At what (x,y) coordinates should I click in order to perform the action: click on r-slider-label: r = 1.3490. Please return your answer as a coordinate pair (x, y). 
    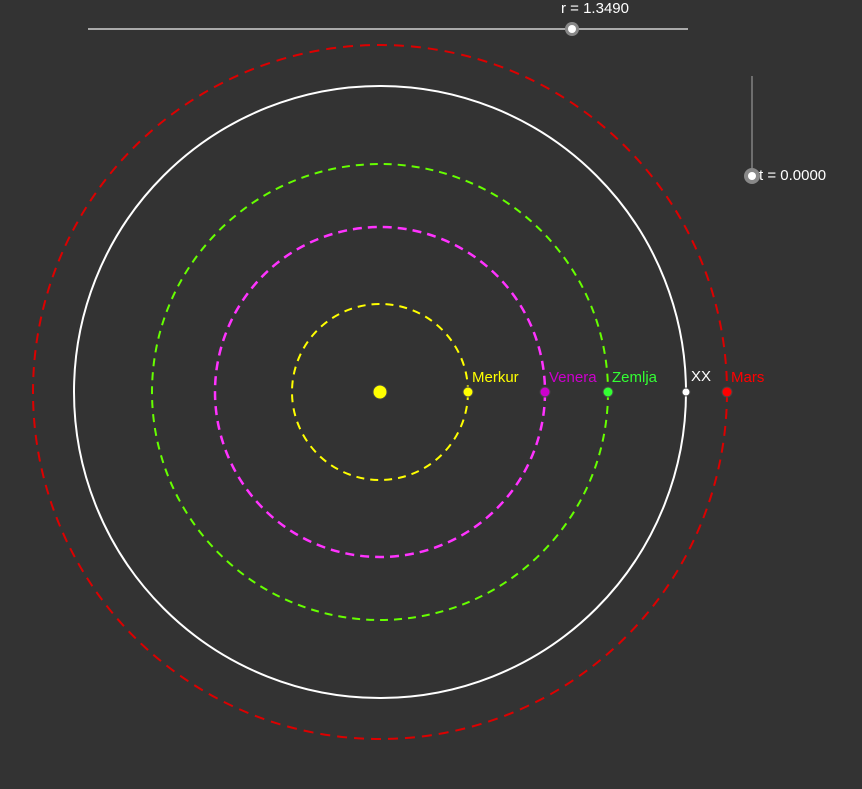
    Looking at the image, I should click on (595, 8).